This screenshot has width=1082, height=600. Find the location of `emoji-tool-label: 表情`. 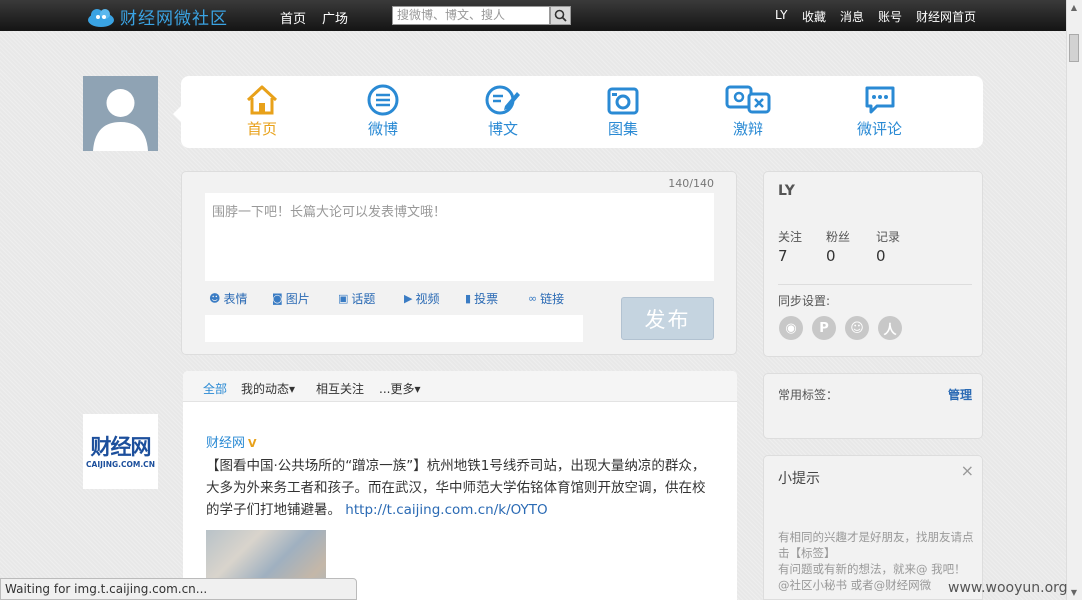

emoji-tool-label: 表情 is located at coordinates (235, 299).